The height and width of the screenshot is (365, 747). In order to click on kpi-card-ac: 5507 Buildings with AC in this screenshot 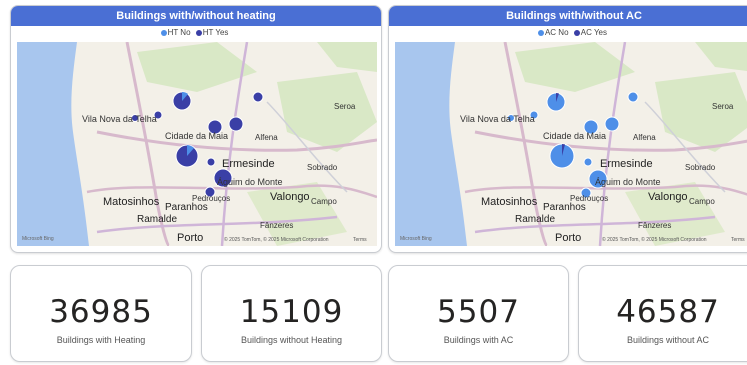, I will do `click(478, 313)`.